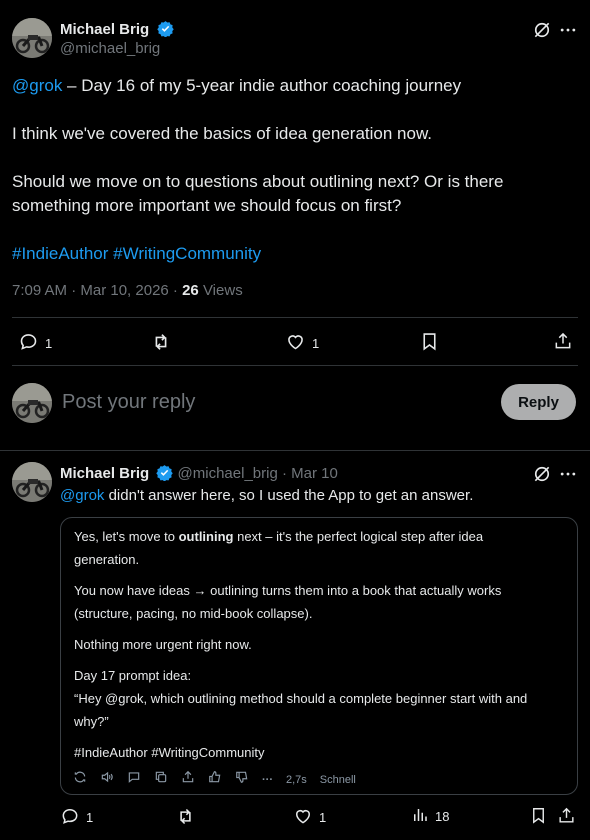 The width and height of the screenshot is (590, 840). What do you see at coordinates (107, 779) in the screenshot?
I see `speaker-icon` at bounding box center [107, 779].